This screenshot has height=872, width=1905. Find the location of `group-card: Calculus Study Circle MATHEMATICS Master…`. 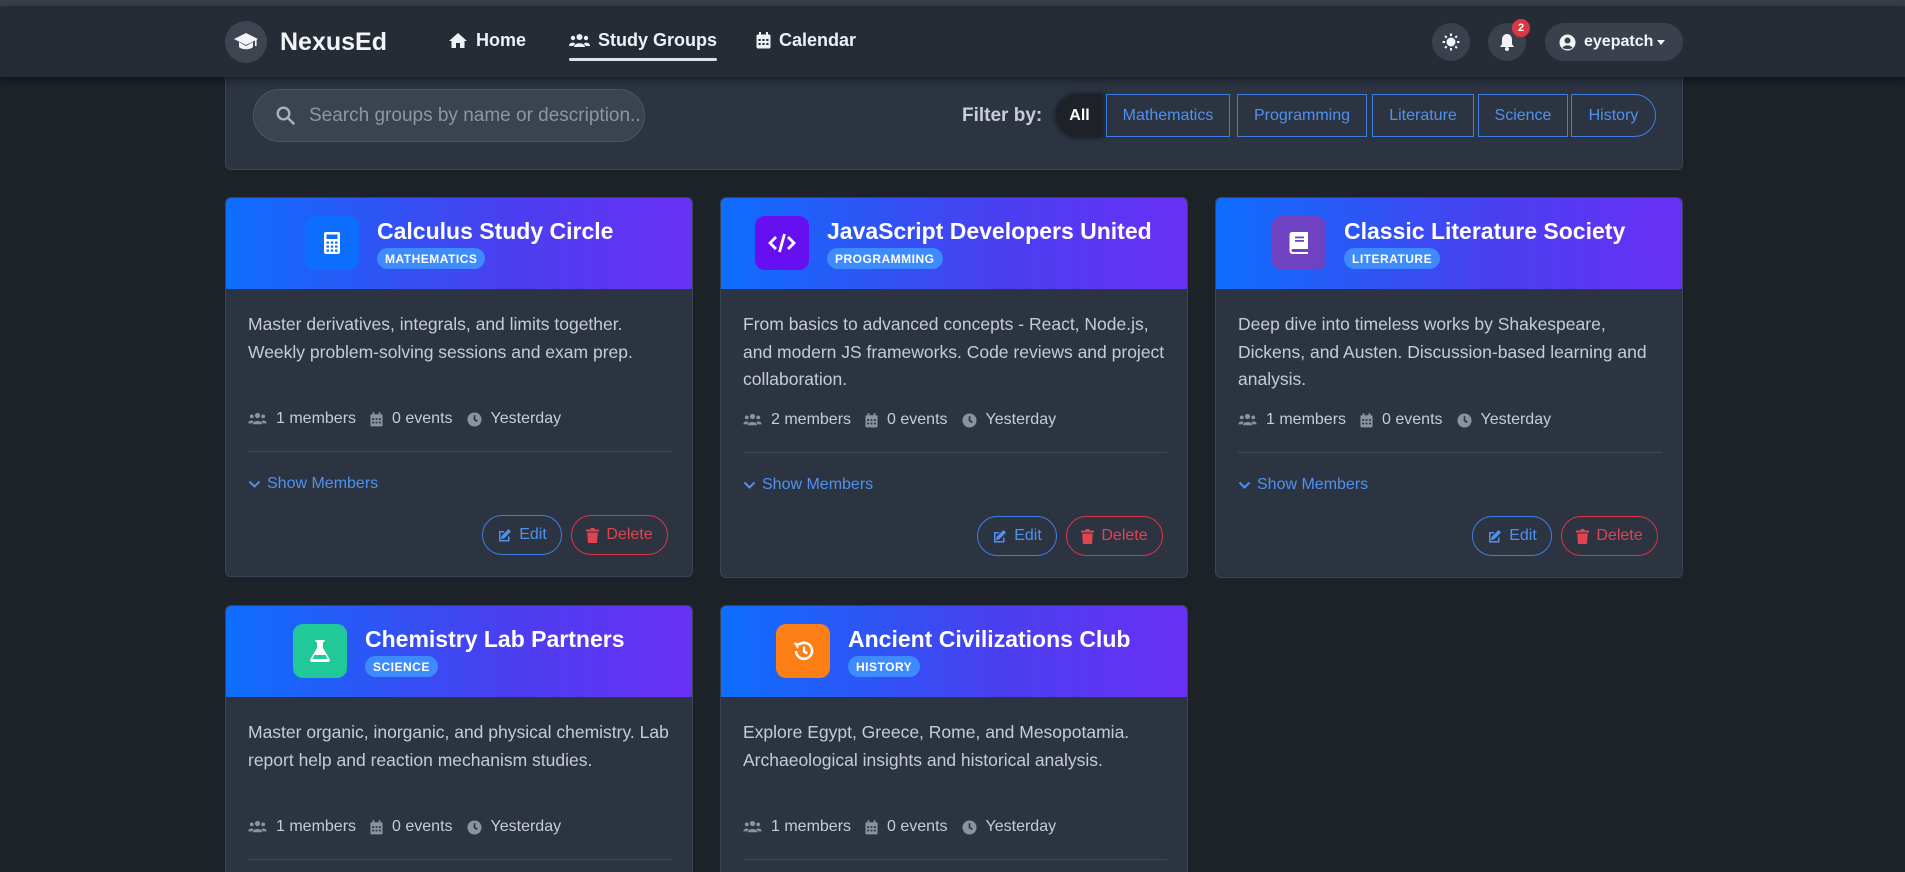

group-card: Calculus Study Circle MATHEMATICS Master… is located at coordinates (459, 387).